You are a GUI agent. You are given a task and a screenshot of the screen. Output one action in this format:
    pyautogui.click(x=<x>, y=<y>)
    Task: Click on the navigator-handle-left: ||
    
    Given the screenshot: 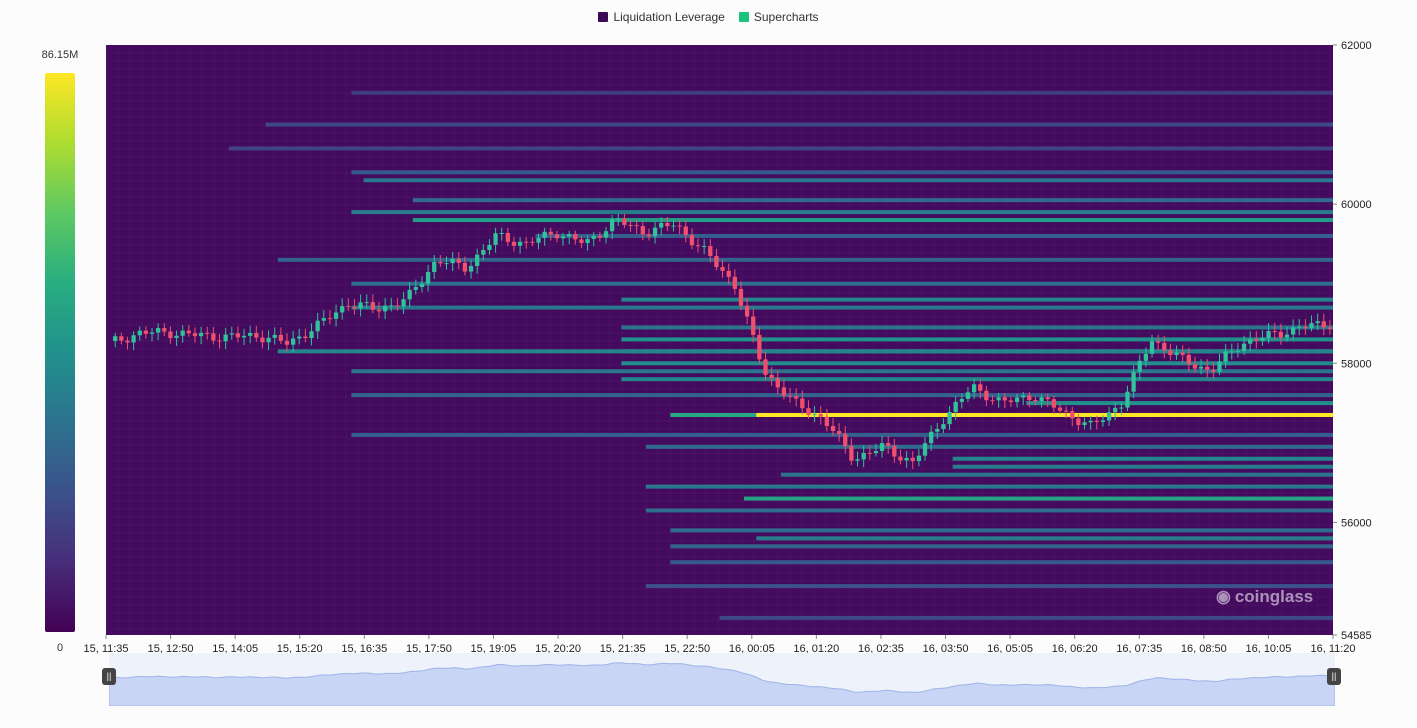 What is the action you would take?
    pyautogui.click(x=109, y=676)
    